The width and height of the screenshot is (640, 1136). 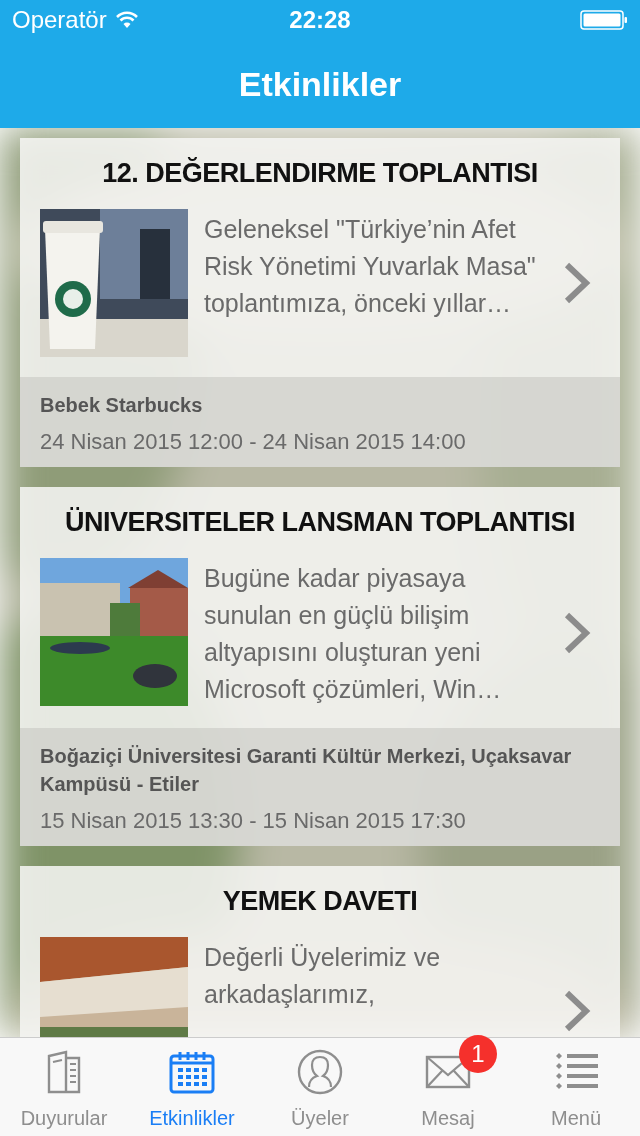 I want to click on carrier-name: Operatör, so click(x=59, y=20).